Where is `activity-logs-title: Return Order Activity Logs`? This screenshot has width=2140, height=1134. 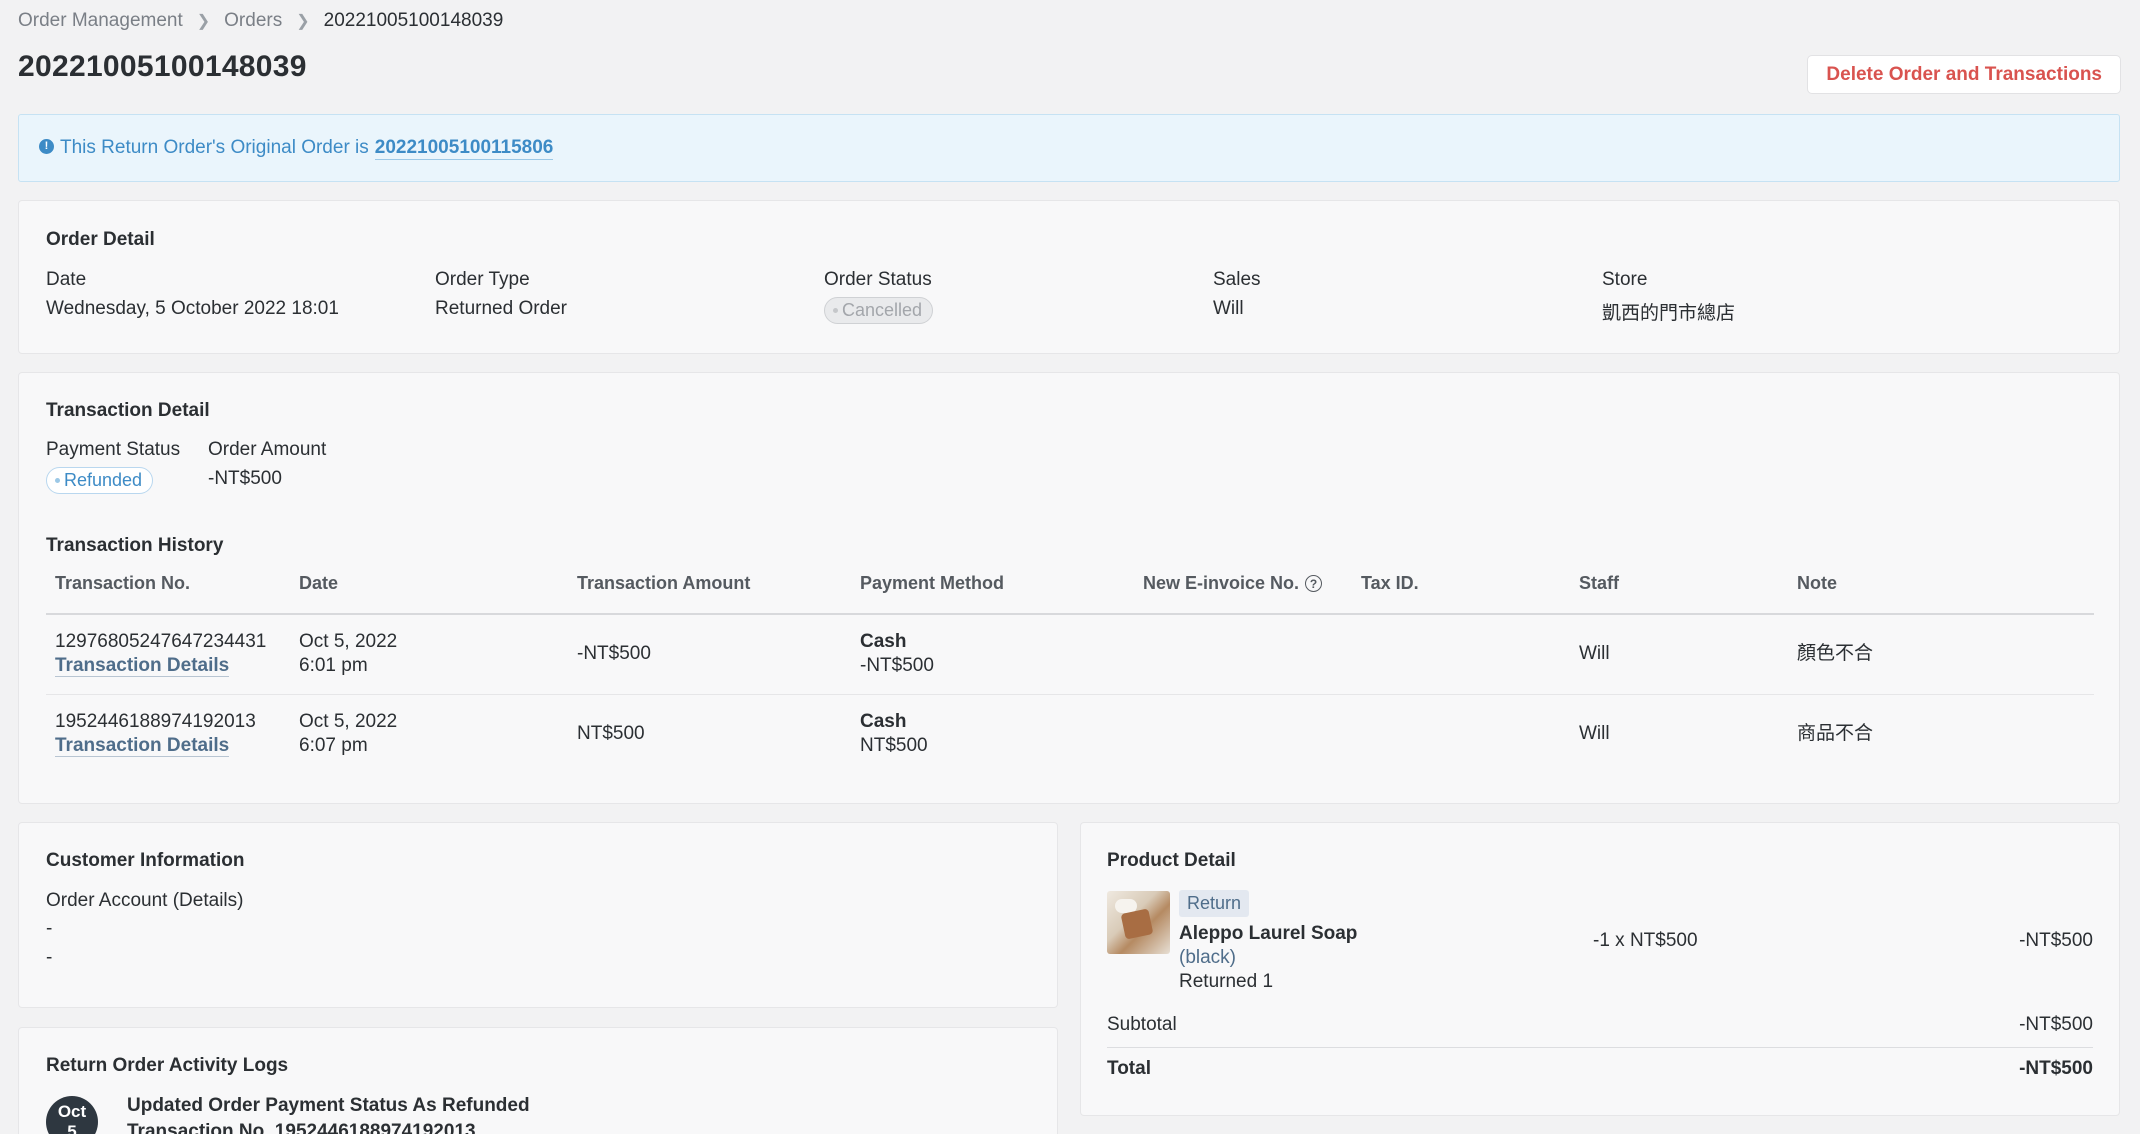
activity-logs-title: Return Order Activity Logs is located at coordinates (167, 1065).